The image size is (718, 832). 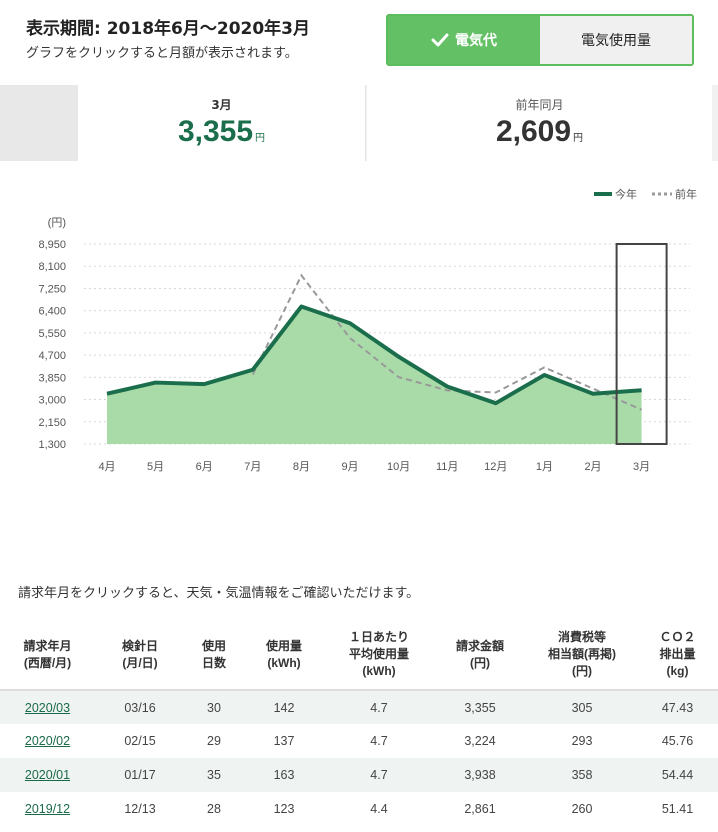 I want to click on table-row: 2020/01 01/17 35 163 4.7 3,938 358 54.44, so click(x=359, y=775).